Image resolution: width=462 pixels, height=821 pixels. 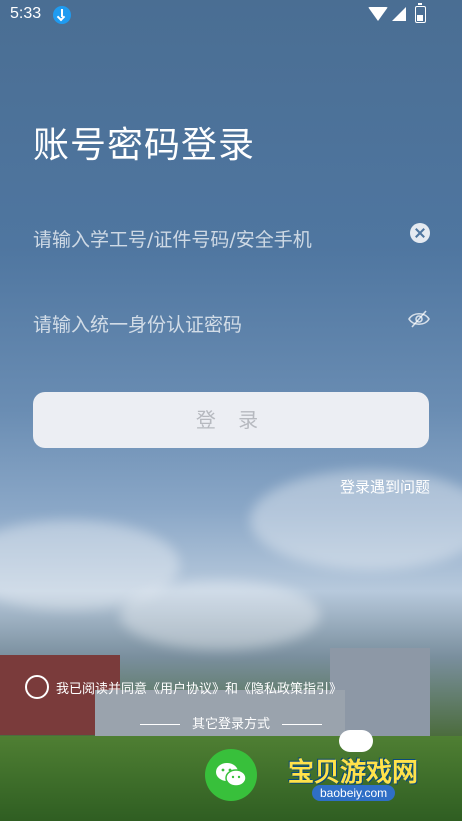 What do you see at coordinates (354, 793) in the screenshot?
I see `watermark-url: baobeiy.com` at bounding box center [354, 793].